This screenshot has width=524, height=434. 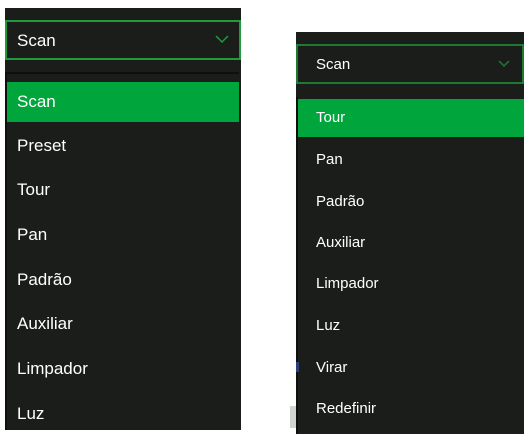 What do you see at coordinates (411, 202) in the screenshot?
I see `right-option-padrao: Padrão` at bounding box center [411, 202].